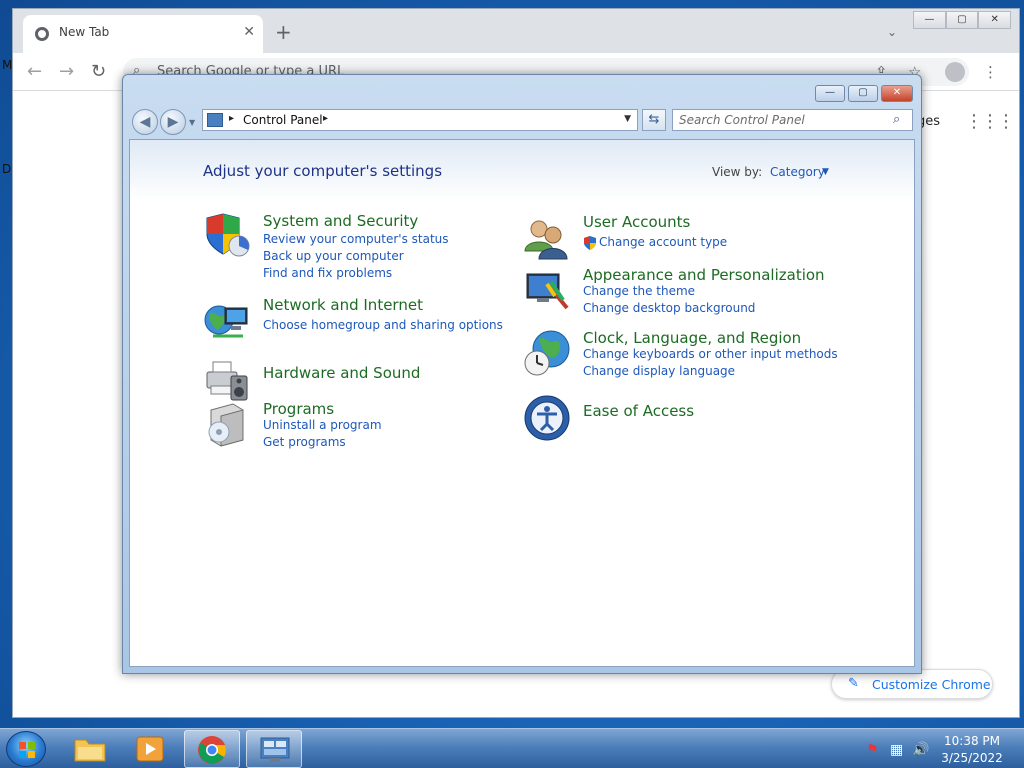 Image resolution: width=1024 pixels, height=768 pixels. Describe the element at coordinates (356, 239) in the screenshot. I see `link-review-status: Review your computer's status` at that location.